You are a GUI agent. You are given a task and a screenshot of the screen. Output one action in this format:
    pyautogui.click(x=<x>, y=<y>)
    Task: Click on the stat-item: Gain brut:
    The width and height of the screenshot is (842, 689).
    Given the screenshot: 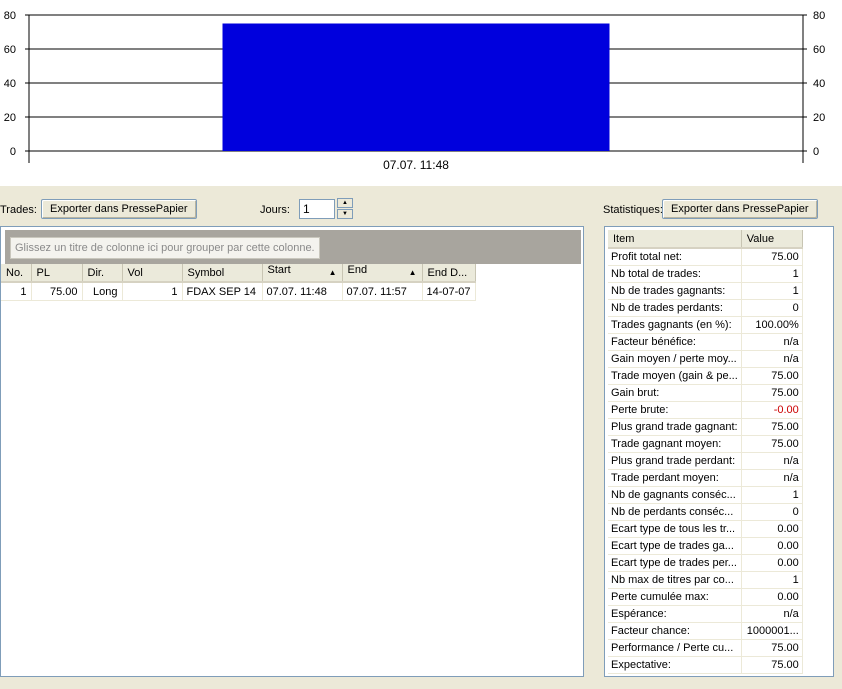 What is the action you would take?
    pyautogui.click(x=675, y=393)
    